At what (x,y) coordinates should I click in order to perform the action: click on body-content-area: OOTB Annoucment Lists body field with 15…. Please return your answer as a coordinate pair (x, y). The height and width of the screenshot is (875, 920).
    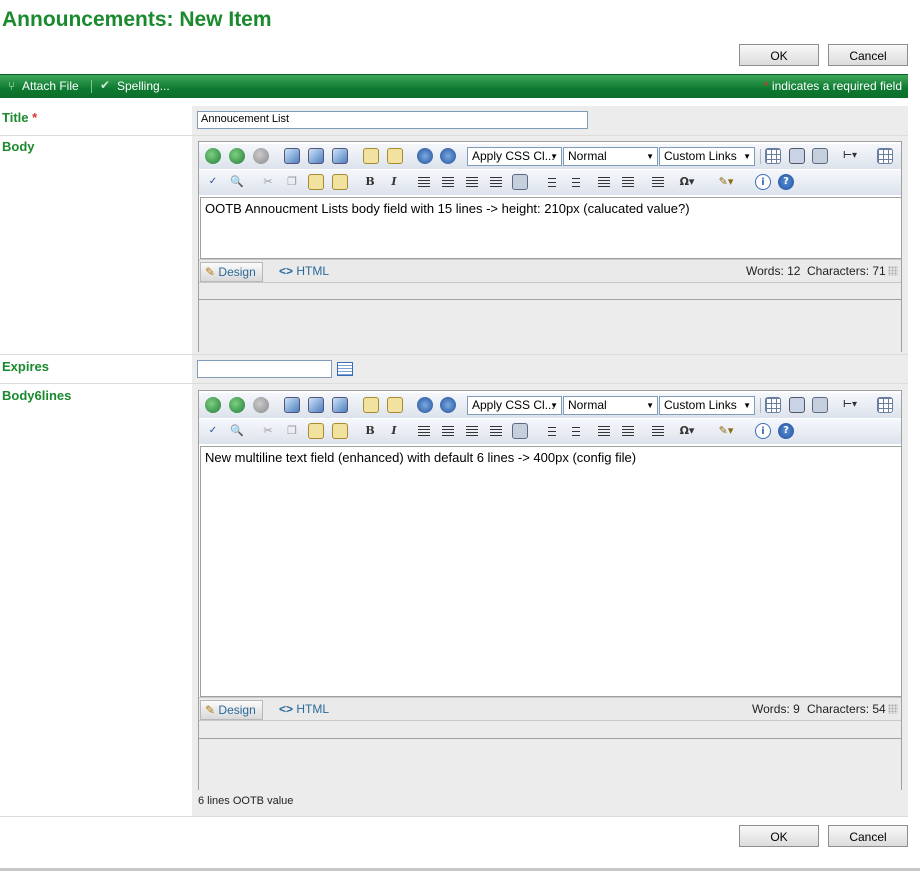
    Looking at the image, I should click on (551, 228).